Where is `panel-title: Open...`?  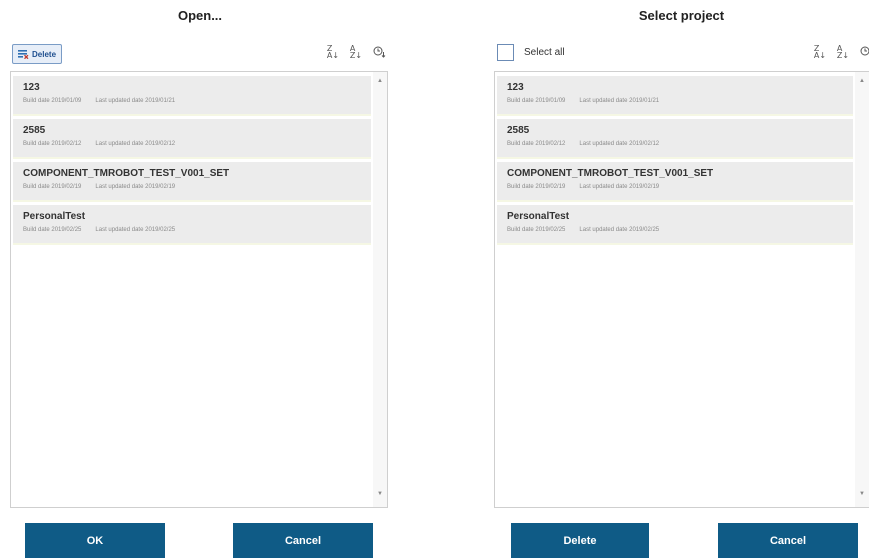
panel-title: Open... is located at coordinates (200, 15).